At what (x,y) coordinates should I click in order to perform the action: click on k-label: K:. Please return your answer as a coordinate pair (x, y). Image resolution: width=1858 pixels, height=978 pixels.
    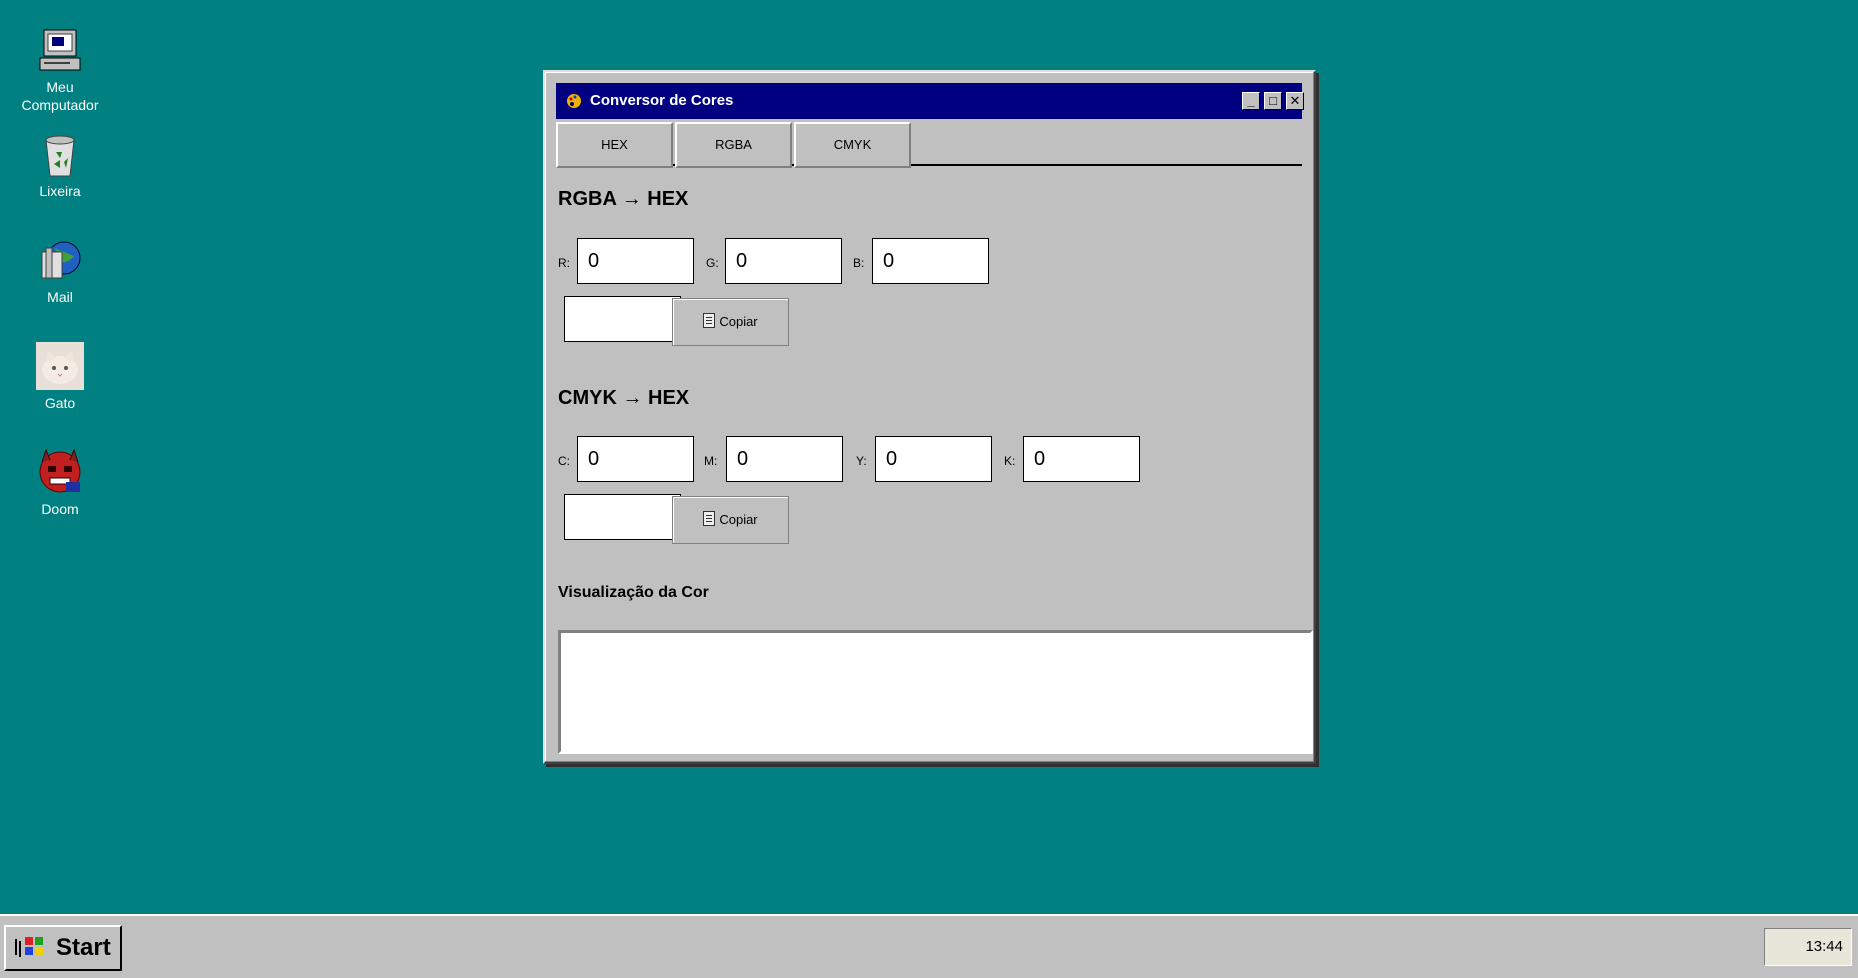
    Looking at the image, I should click on (1010, 461).